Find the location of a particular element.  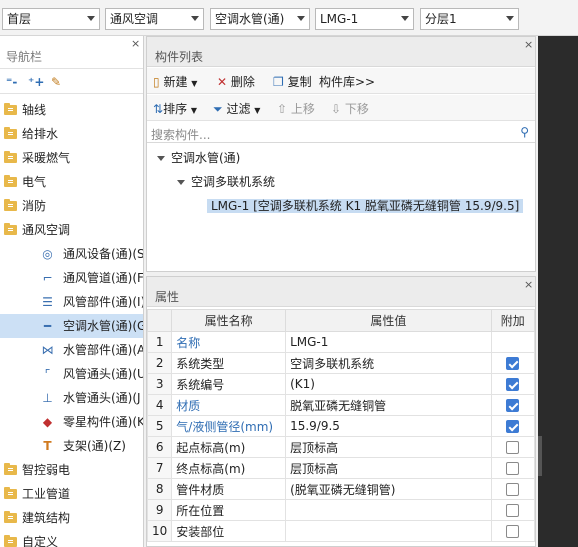

new-button: ▯ 新建 ▼ is located at coordinates (175, 81).